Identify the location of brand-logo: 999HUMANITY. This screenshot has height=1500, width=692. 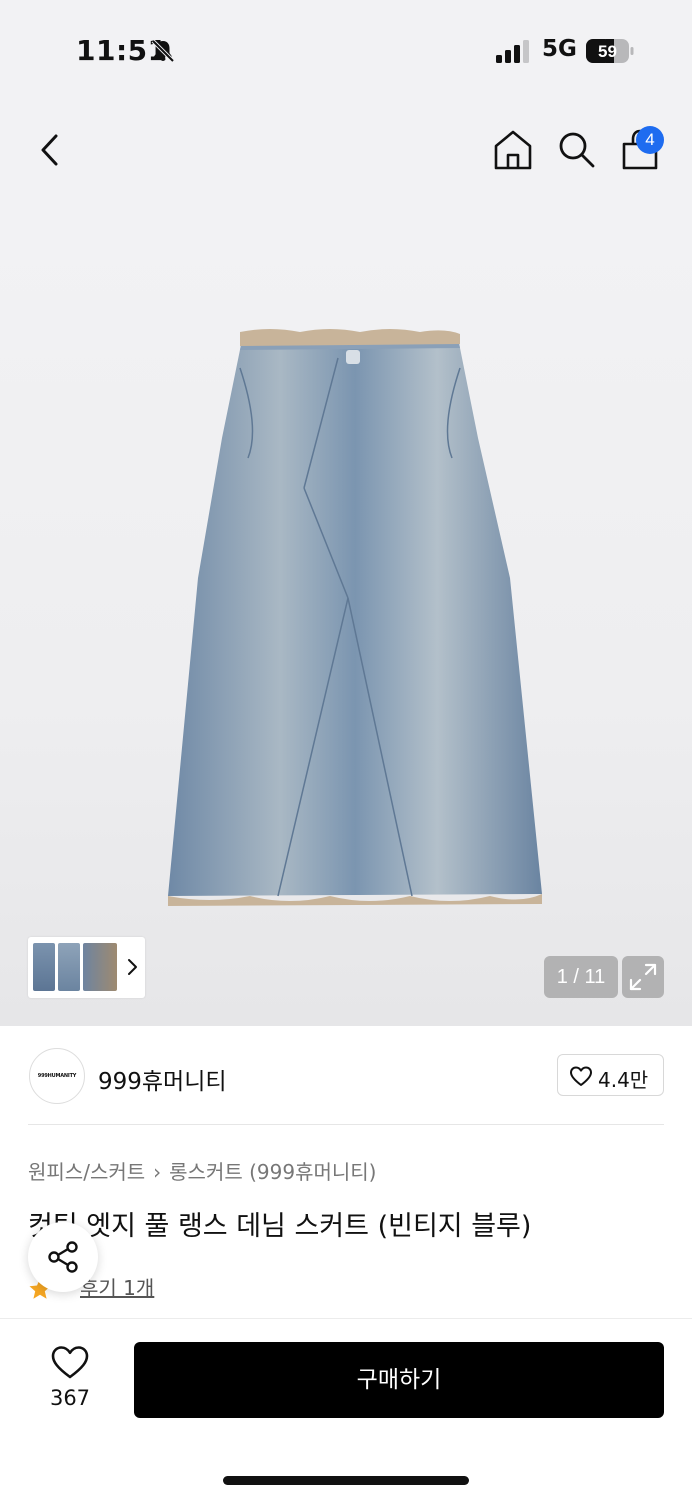
(57, 1076).